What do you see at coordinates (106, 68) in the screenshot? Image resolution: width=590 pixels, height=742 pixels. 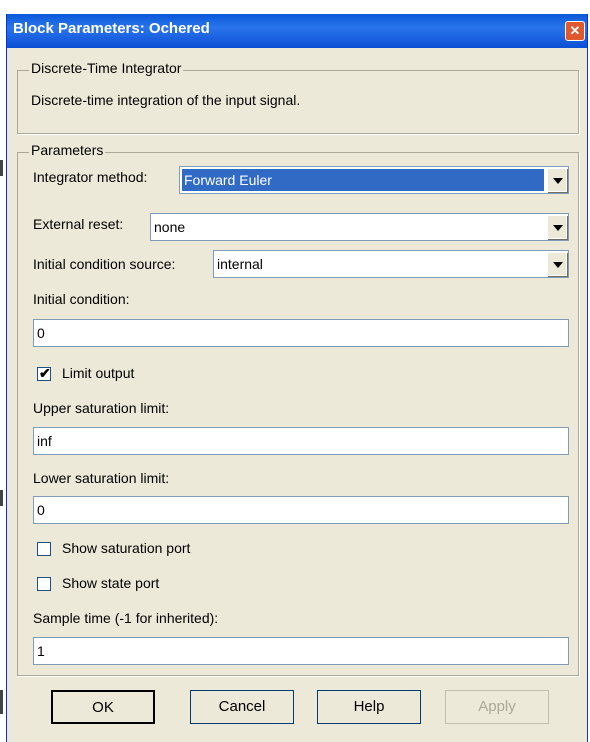 I see `description-group-title: Discrete-Time Integrator` at bounding box center [106, 68].